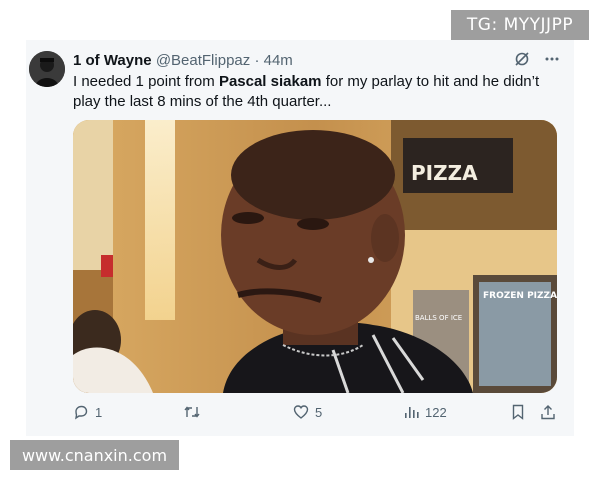 This screenshot has width=600, height=480. Describe the element at coordinates (436, 412) in the screenshot. I see `views-count: 122` at that location.